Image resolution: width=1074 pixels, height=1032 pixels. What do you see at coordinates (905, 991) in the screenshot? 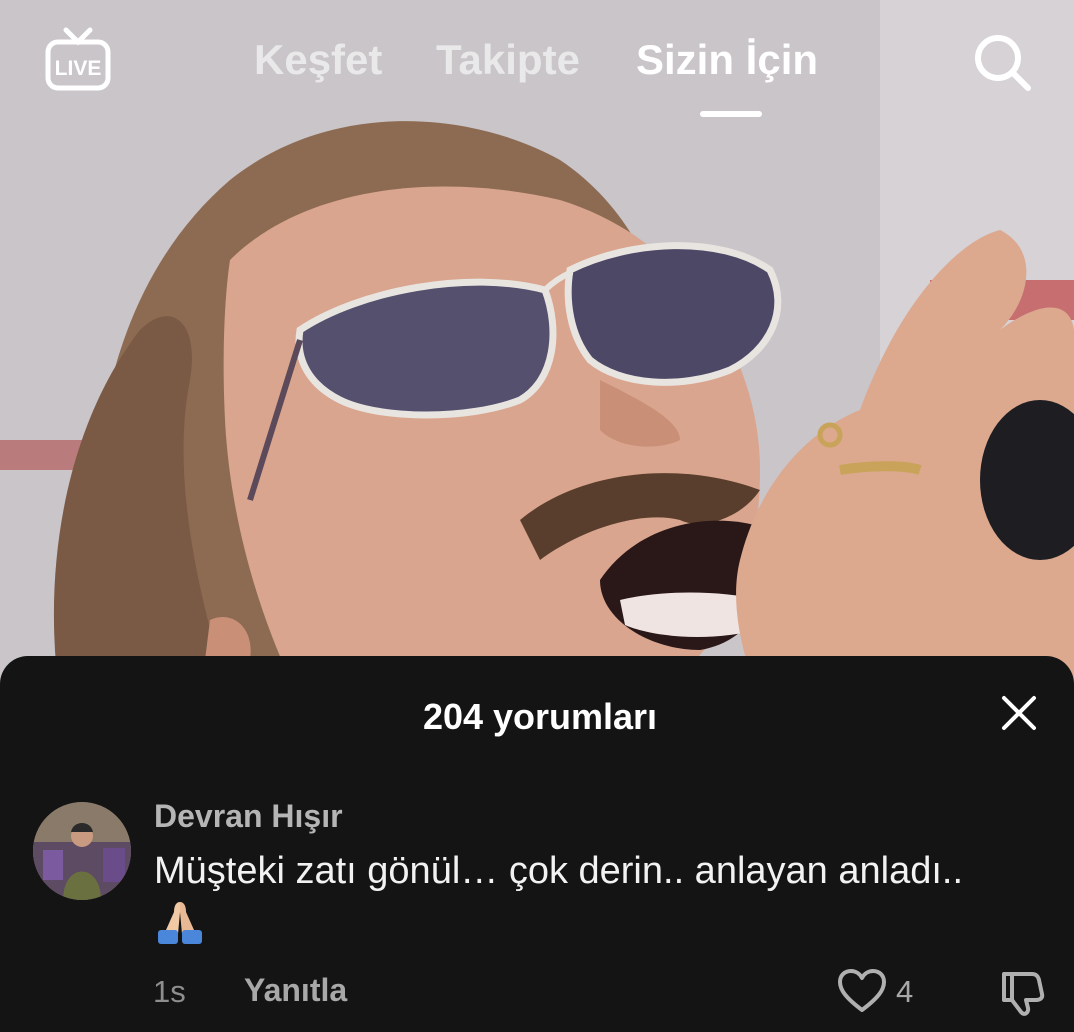
I see `like-count: 4` at bounding box center [905, 991].